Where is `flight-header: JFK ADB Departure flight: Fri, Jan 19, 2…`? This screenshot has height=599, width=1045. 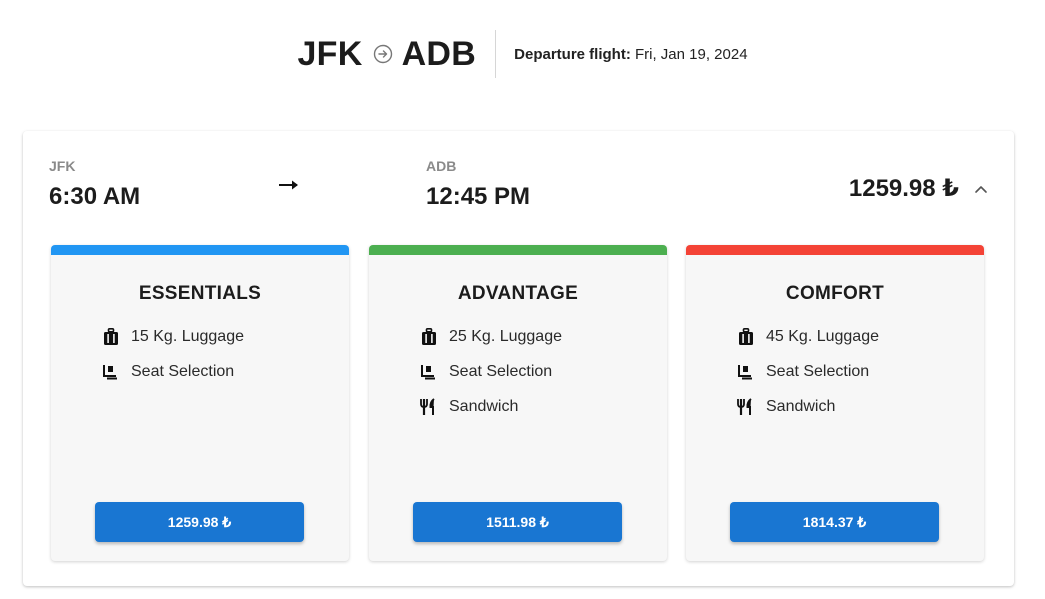 flight-header: JFK ADB Departure flight: Fri, Jan 19, 2… is located at coordinates (522, 54).